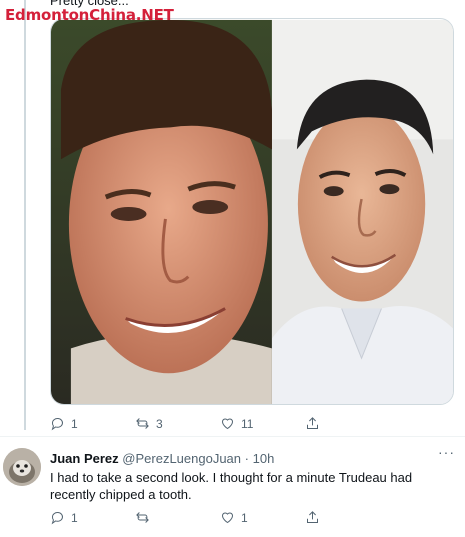 This screenshot has height=537, width=465. I want to click on retweet-count: 3, so click(159, 423).